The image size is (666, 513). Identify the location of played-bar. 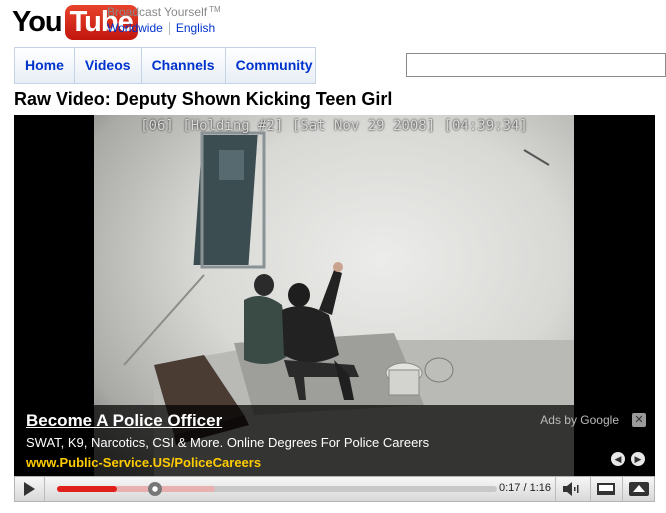
(87, 489).